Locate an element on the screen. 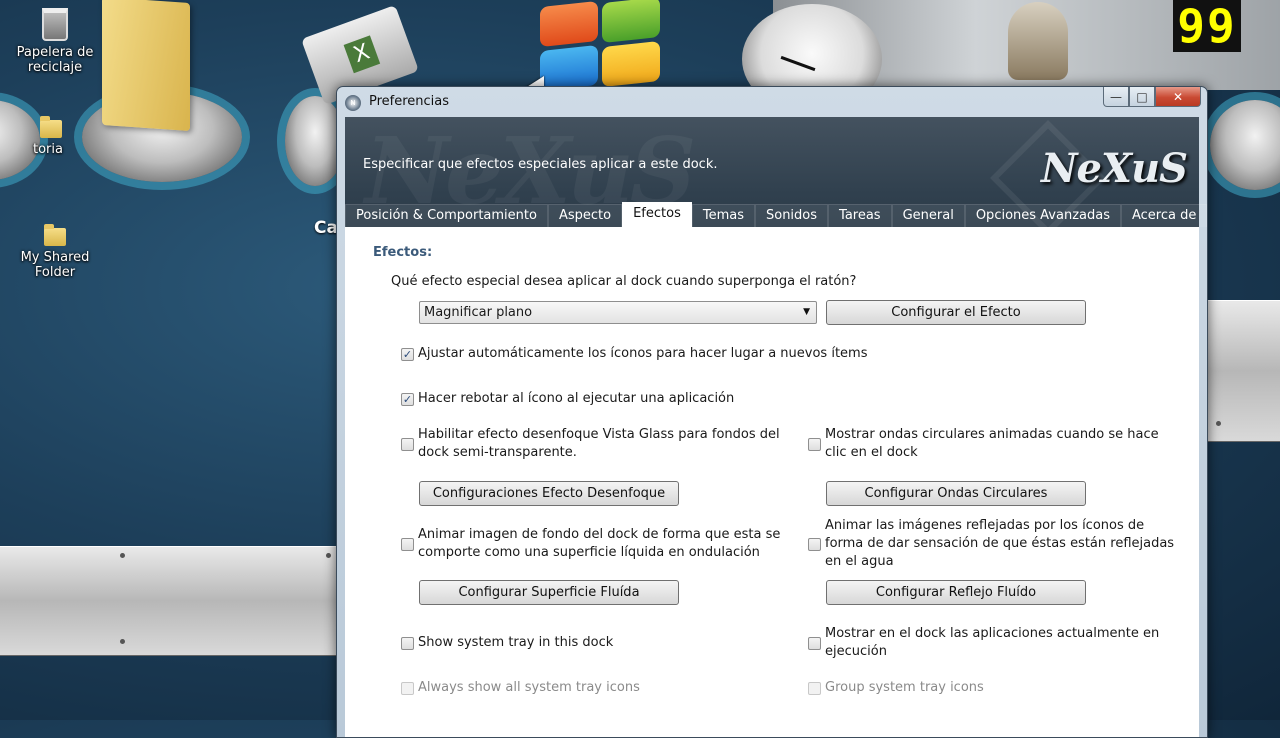 The width and height of the screenshot is (1280, 738). configure-effect-button: Configurar el Efecto is located at coordinates (956, 312).